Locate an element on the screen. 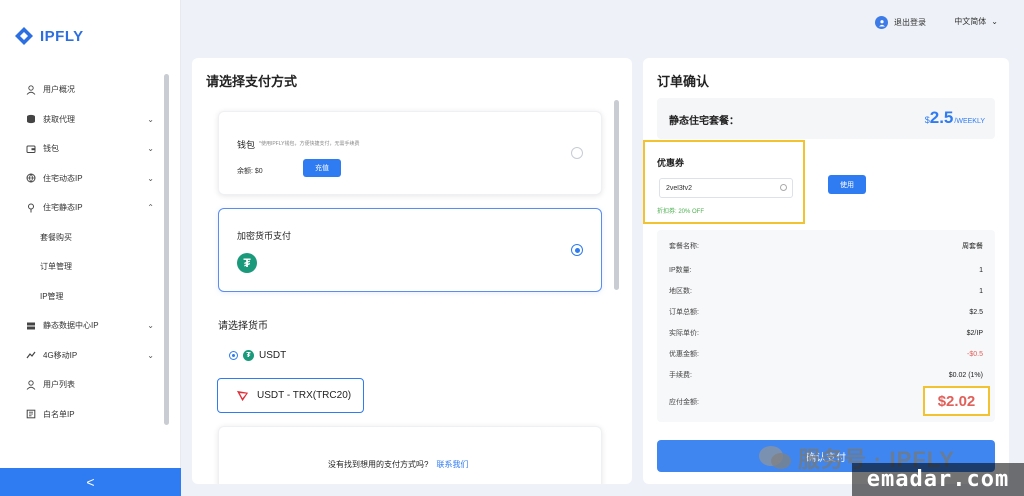 The image size is (1024, 496). package-summary: 静态住宅套餐： $ 2.5 /WEEKLY is located at coordinates (826, 118).